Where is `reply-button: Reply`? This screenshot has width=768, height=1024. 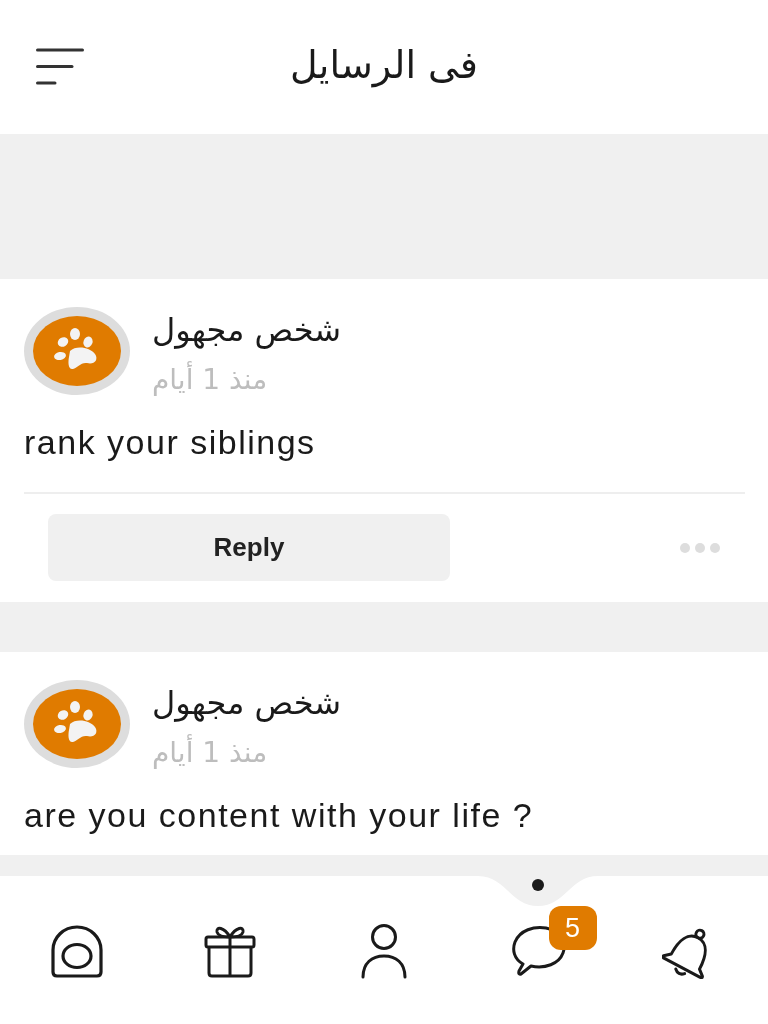 reply-button: Reply is located at coordinates (249, 547).